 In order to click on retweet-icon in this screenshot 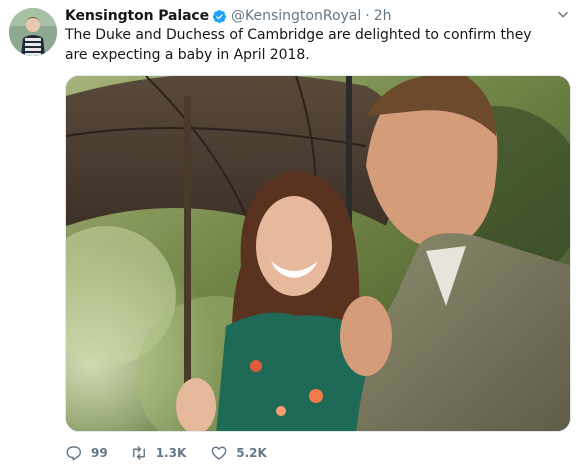, I will do `click(139, 453)`.